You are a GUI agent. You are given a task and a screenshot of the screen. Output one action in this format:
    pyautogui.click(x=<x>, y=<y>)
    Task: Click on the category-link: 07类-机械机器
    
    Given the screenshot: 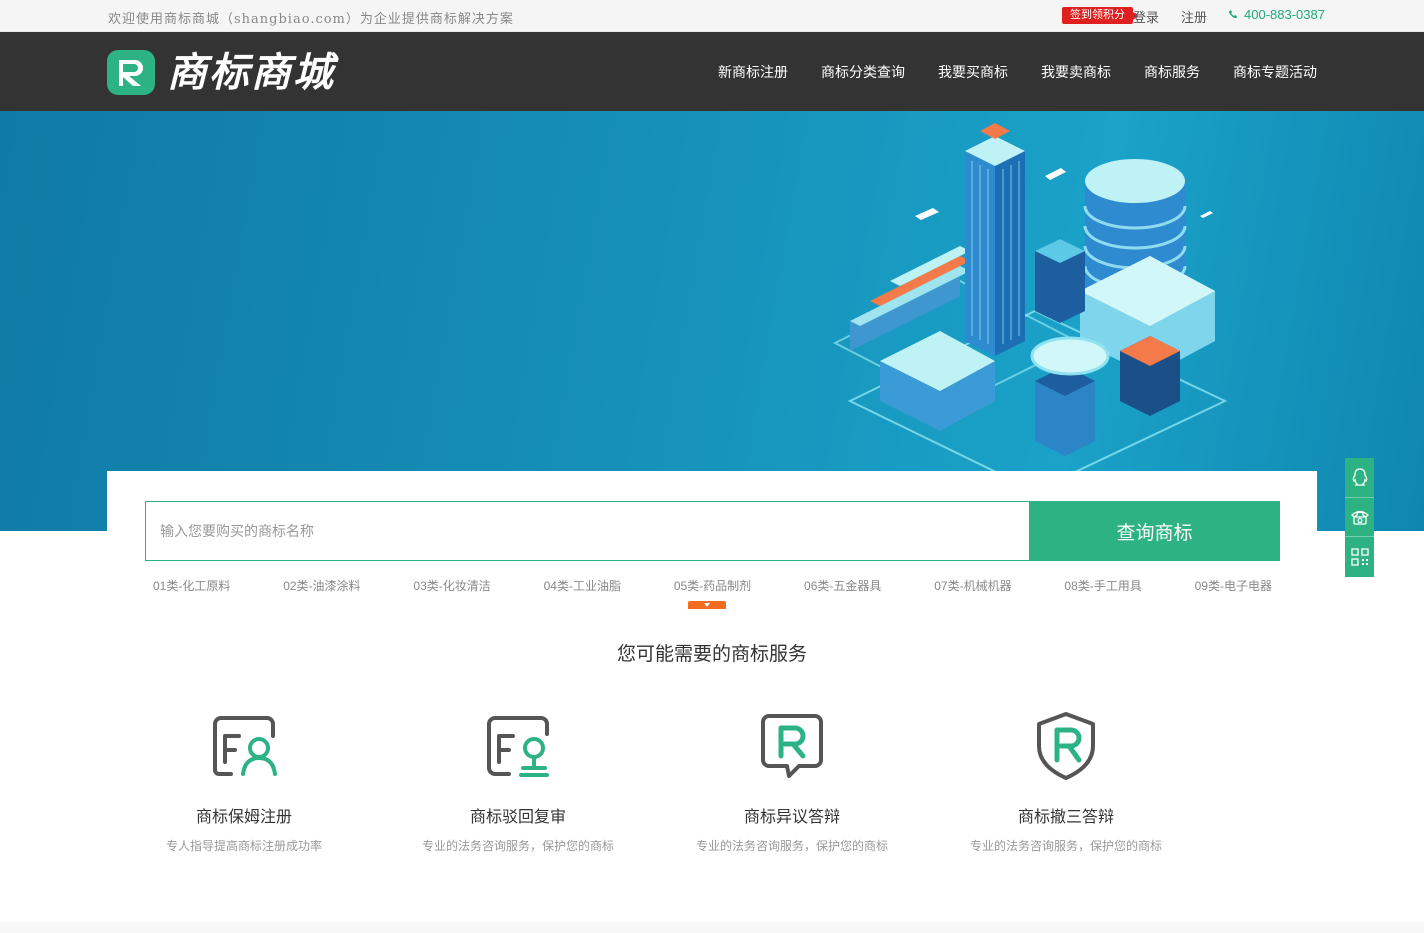 What is the action you would take?
    pyautogui.click(x=972, y=585)
    